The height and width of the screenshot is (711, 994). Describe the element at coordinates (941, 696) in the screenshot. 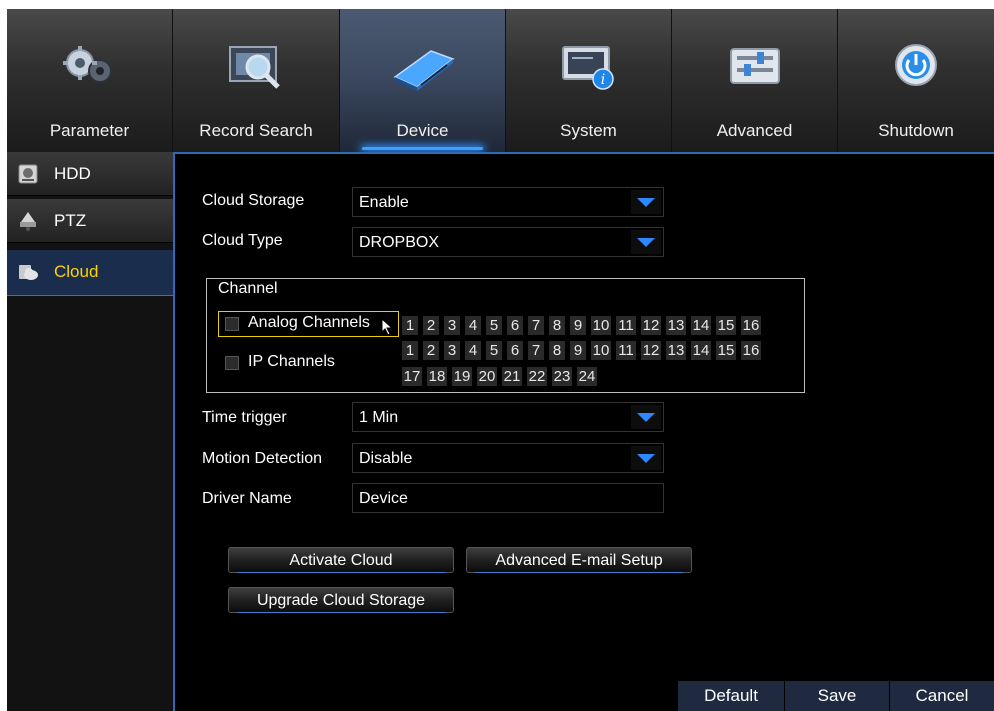

I see `cancel-button: Cancel` at that location.